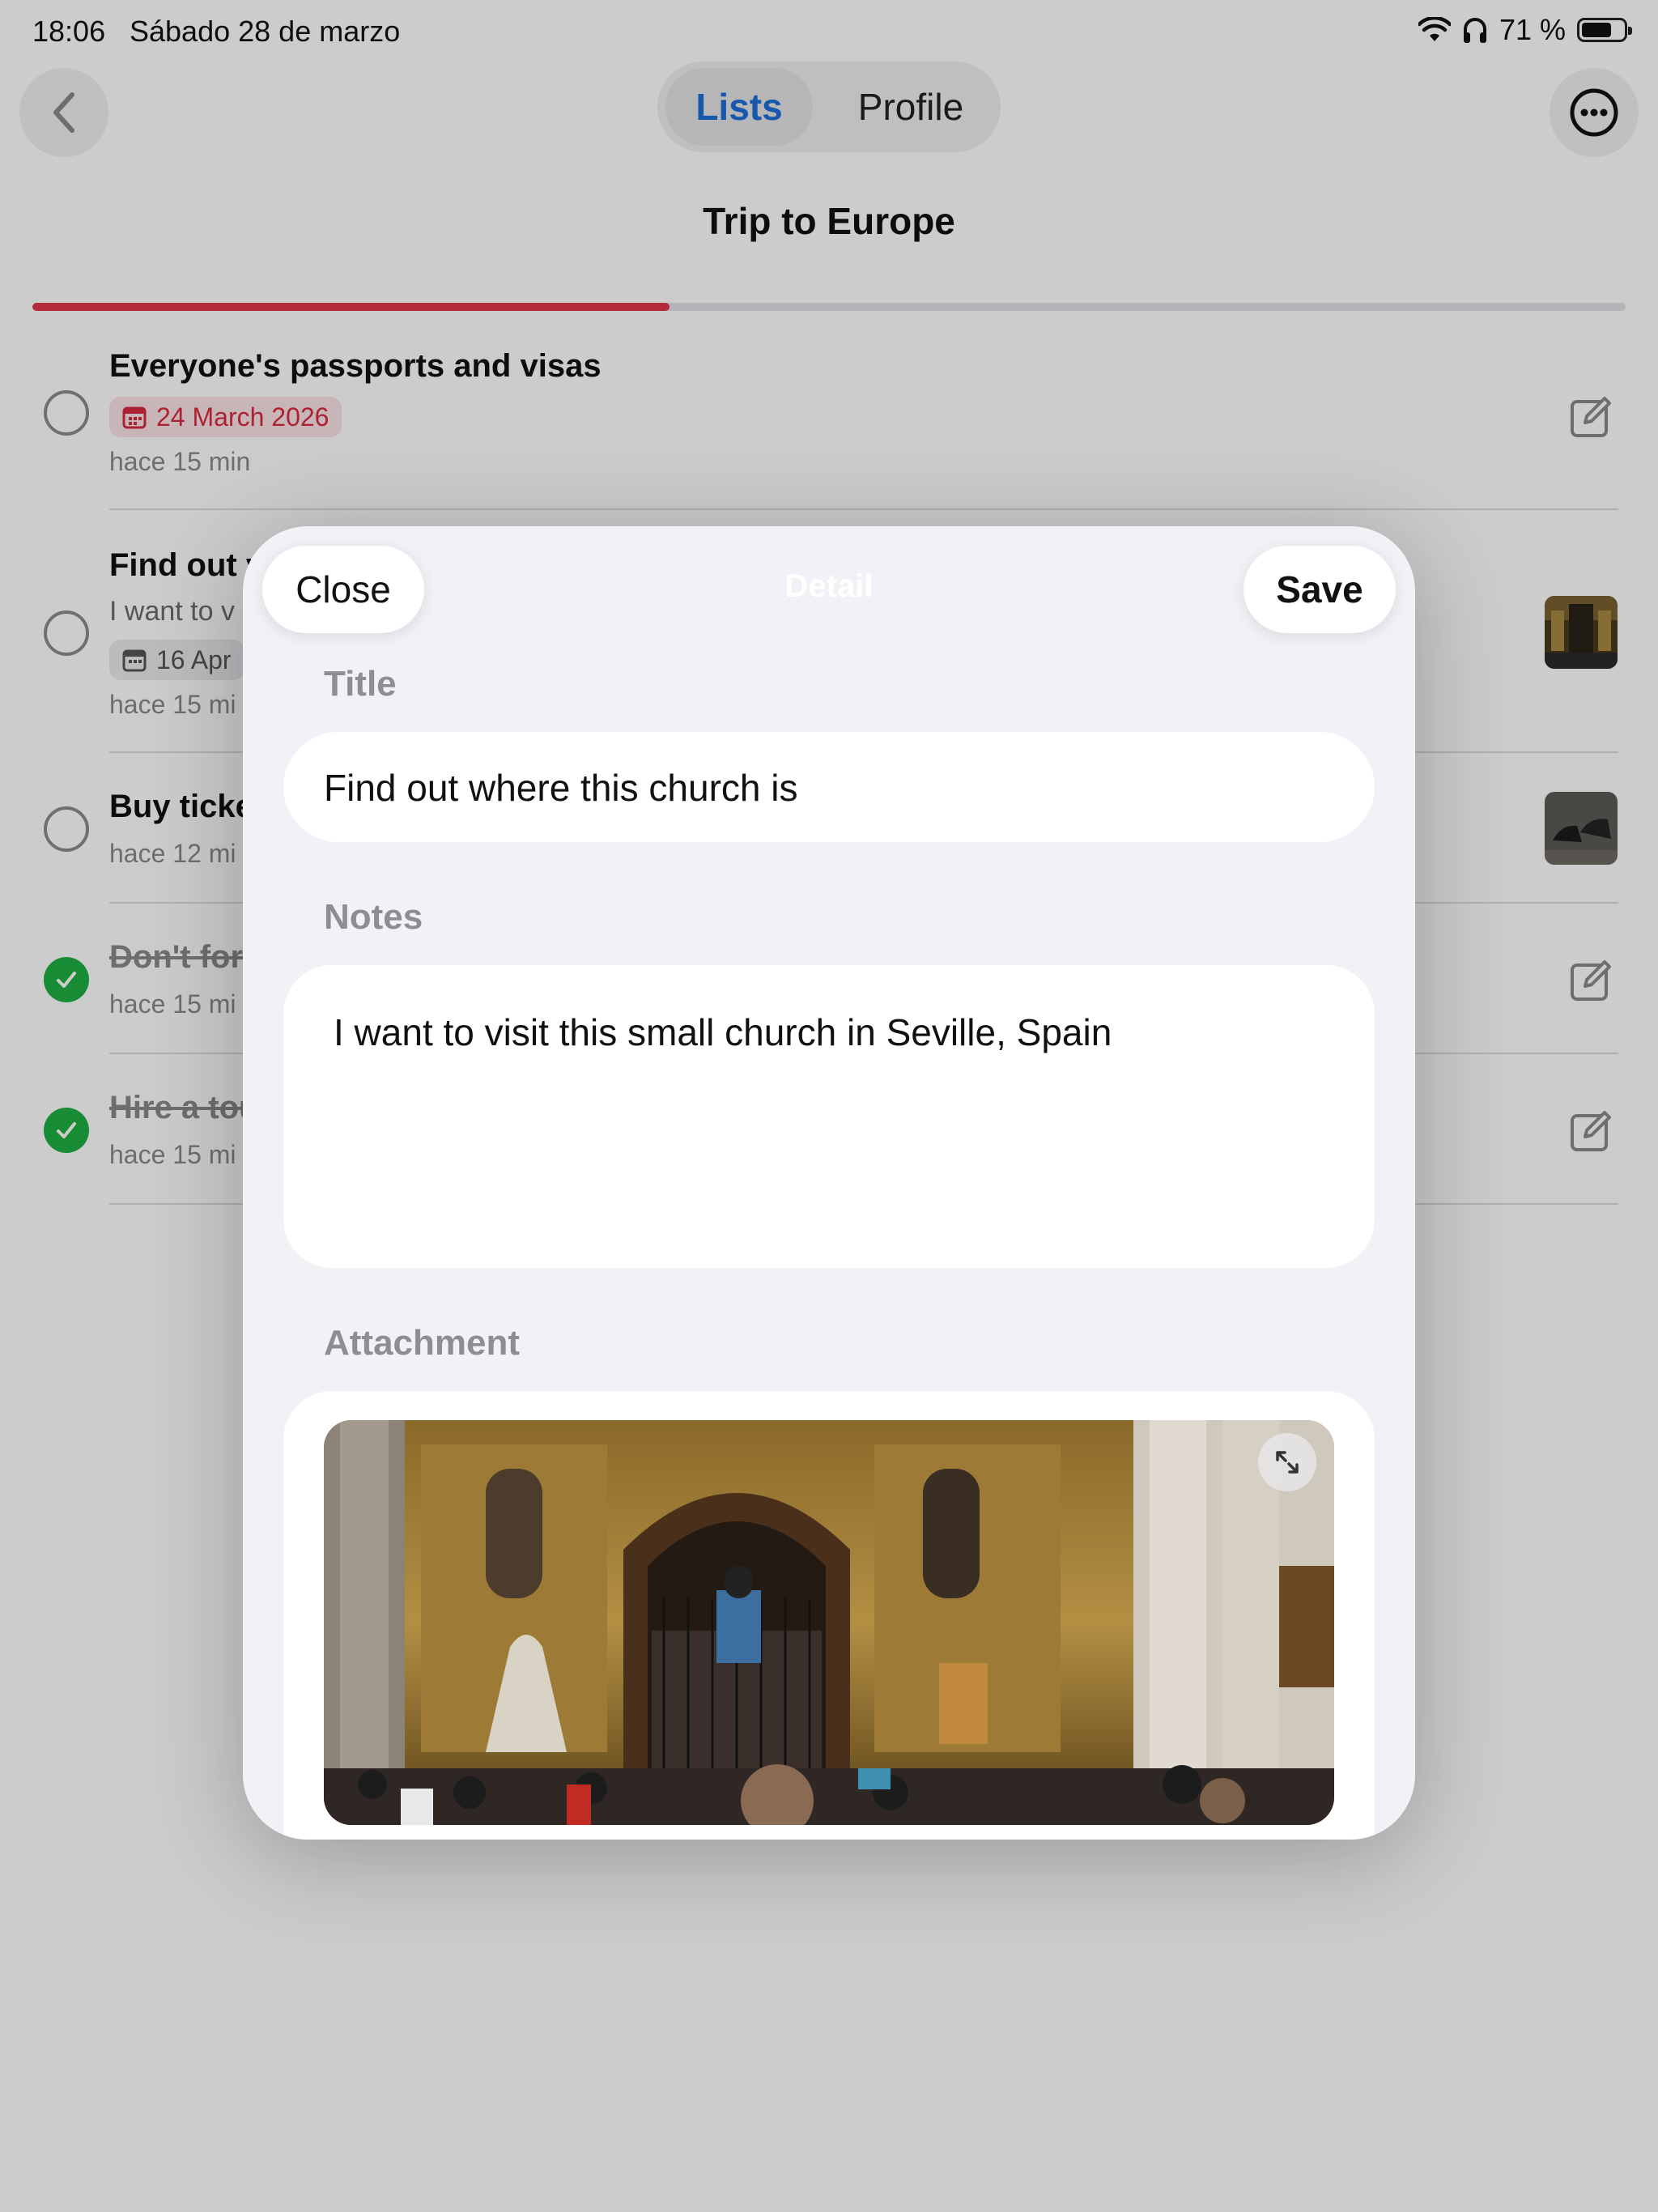 The image size is (1658, 2212). What do you see at coordinates (561, 788) in the screenshot?
I see `title-value: Find out where this church is` at bounding box center [561, 788].